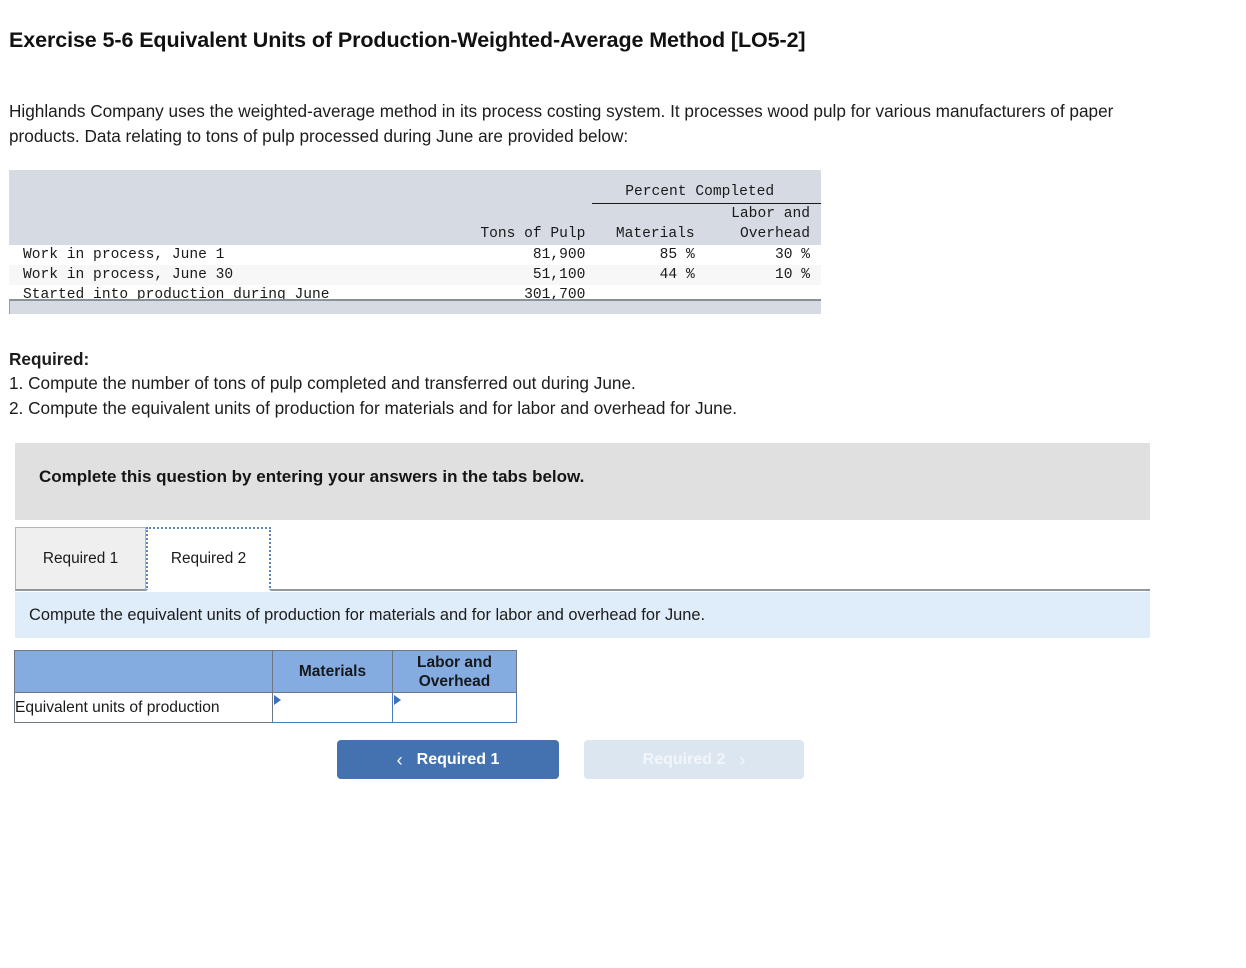 The width and height of the screenshot is (1246, 968). Describe the element at coordinates (677, 255) in the screenshot. I see `row-materials: 85 %` at that location.